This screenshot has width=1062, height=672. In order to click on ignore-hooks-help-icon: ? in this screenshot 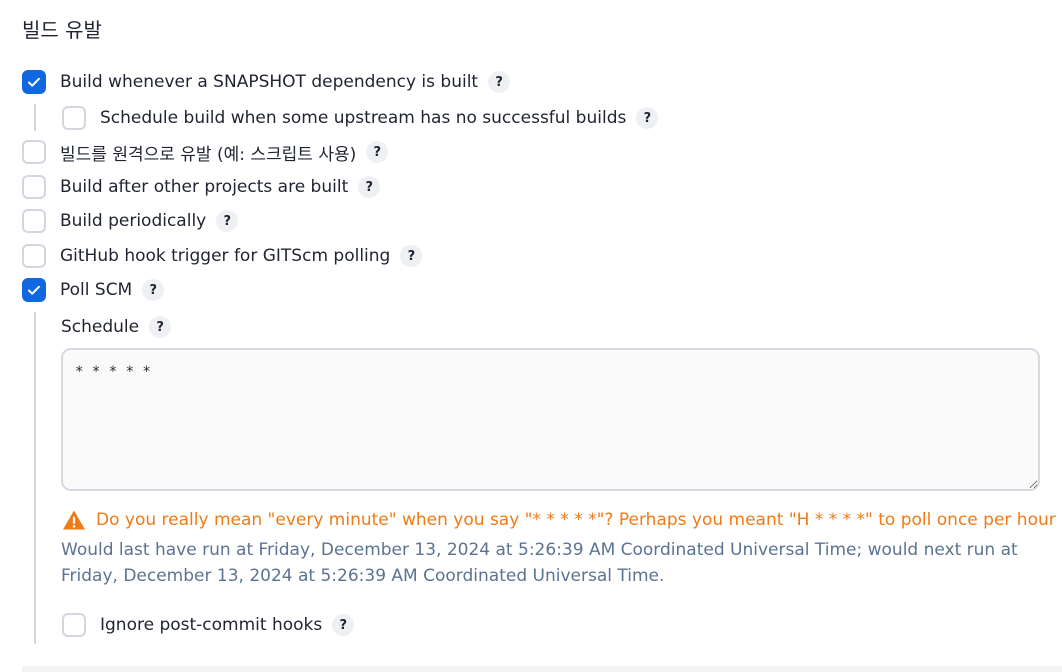, I will do `click(343, 625)`.